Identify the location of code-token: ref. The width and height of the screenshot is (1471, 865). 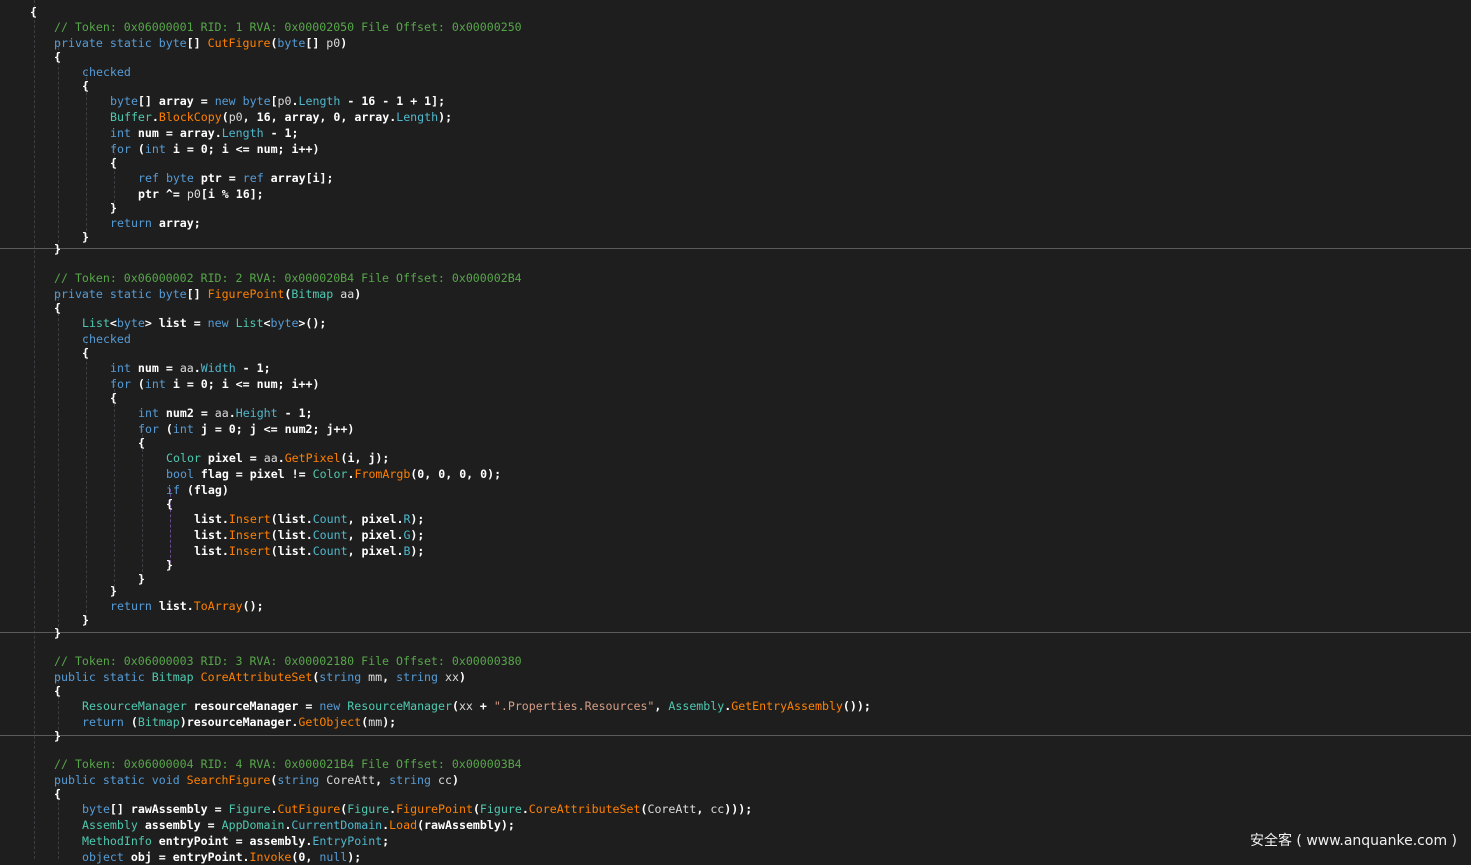
(148, 178).